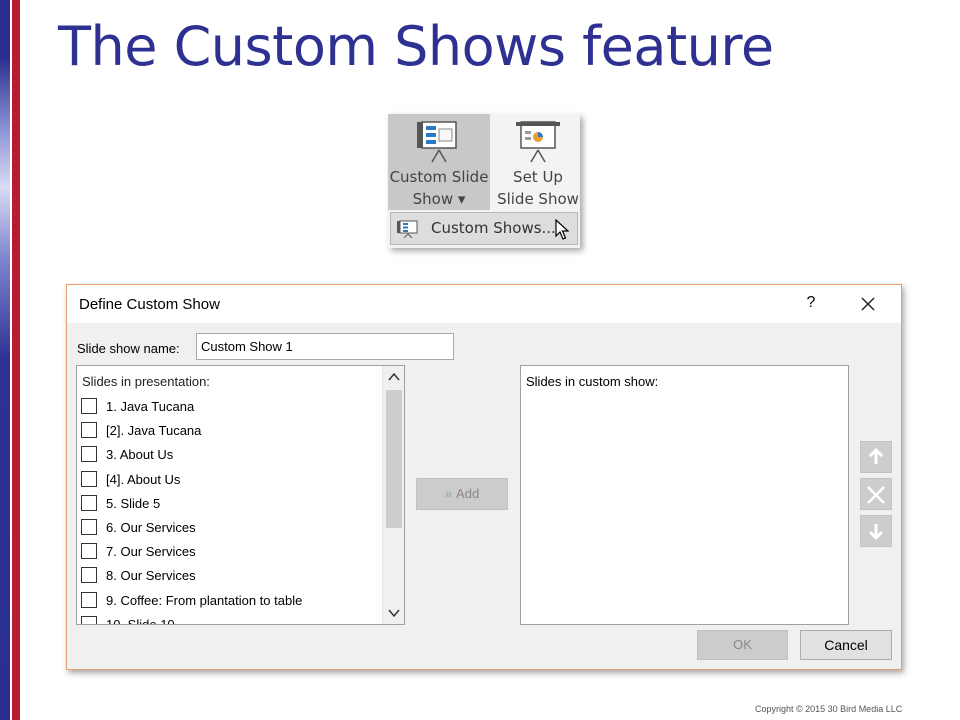  I want to click on scroll-thumb, so click(394, 459).